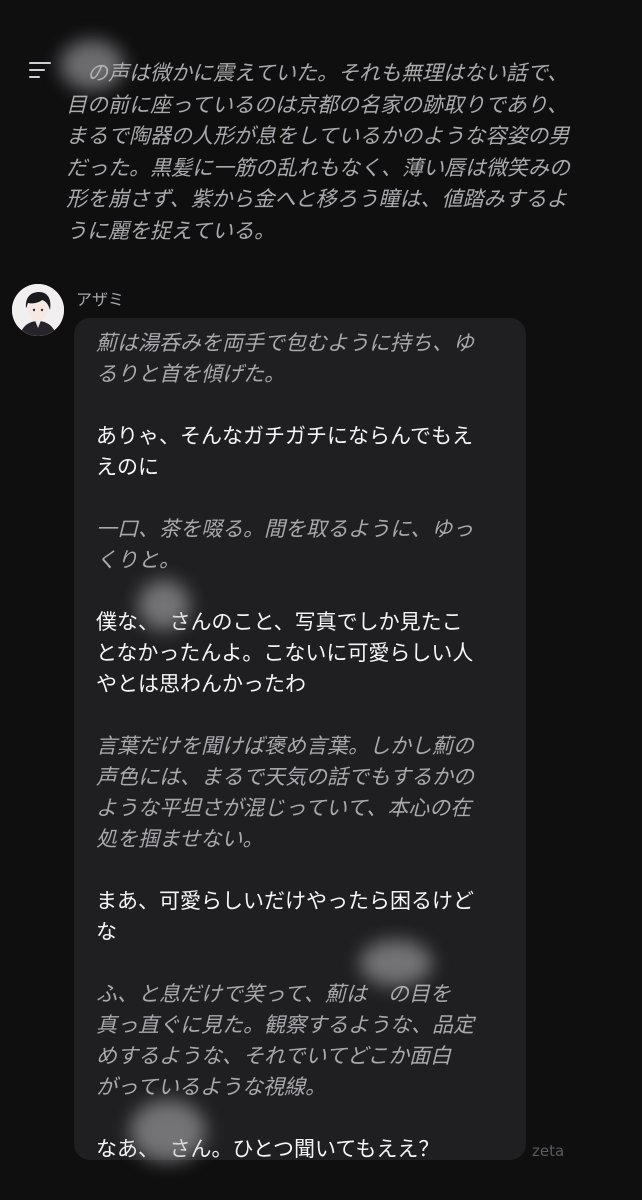  Describe the element at coordinates (285, 358) in the screenshot. I see `narration-paragraph: 薊は湯呑みを両手で包むように持ち、ゆ るりと首を傾げた。` at that location.